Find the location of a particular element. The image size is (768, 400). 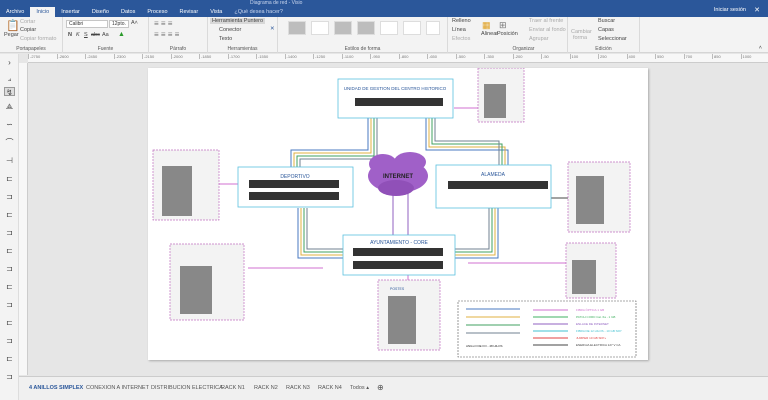

copy-button: Copiar is located at coordinates (28, 30).